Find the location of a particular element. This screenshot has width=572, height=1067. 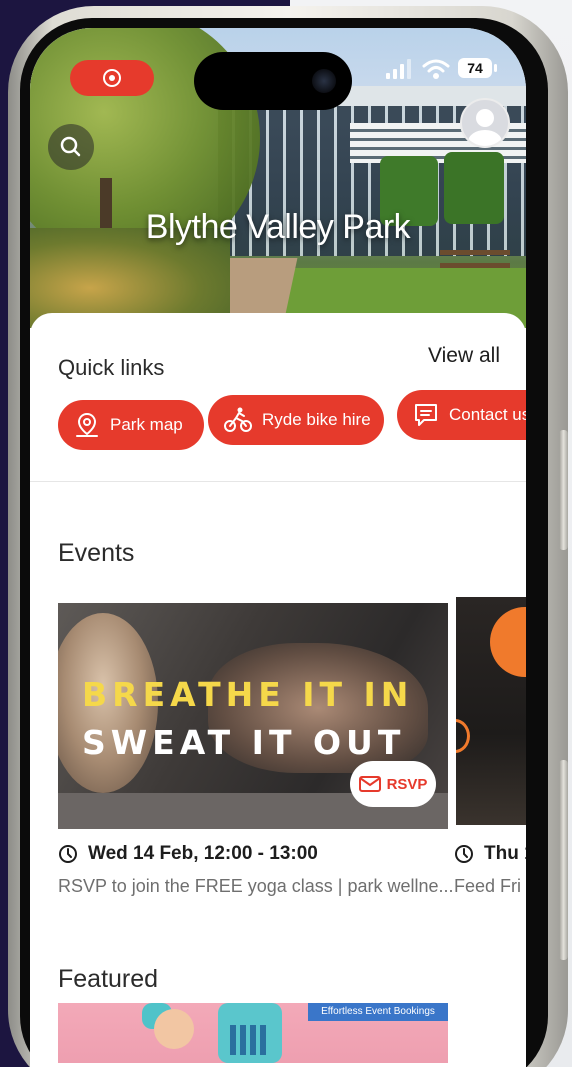

profile-avatar is located at coordinates (485, 123).